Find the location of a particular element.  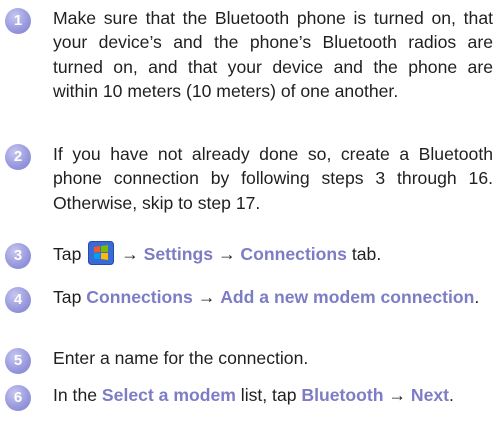

step-number-badge: 3 is located at coordinates (18, 256).